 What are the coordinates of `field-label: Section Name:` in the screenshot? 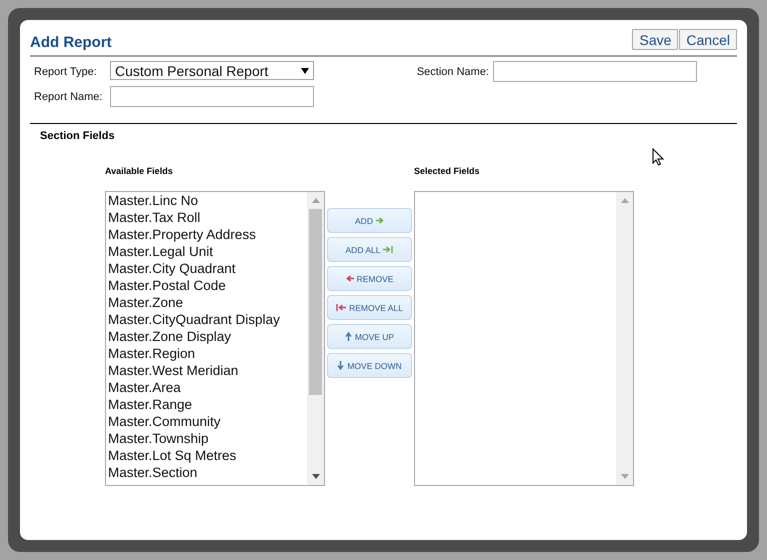 It's located at (452, 72).